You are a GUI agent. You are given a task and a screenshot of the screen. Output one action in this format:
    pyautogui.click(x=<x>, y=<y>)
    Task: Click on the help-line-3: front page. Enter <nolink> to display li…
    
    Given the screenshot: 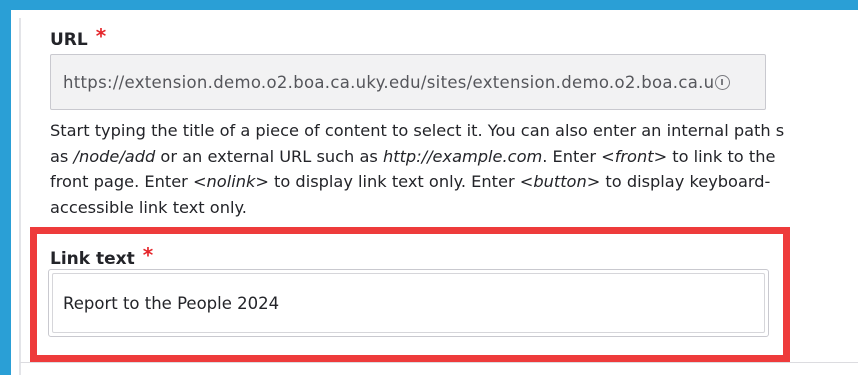 What is the action you would take?
    pyautogui.click(x=454, y=182)
    